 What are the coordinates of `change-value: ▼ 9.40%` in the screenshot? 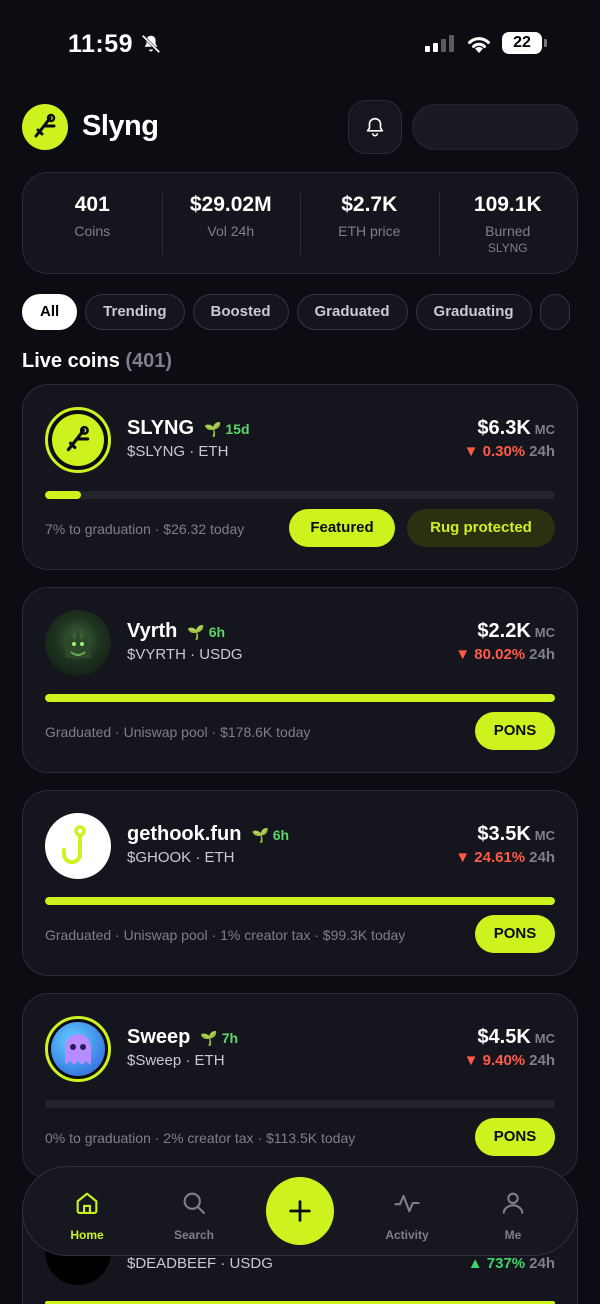 It's located at (494, 1060).